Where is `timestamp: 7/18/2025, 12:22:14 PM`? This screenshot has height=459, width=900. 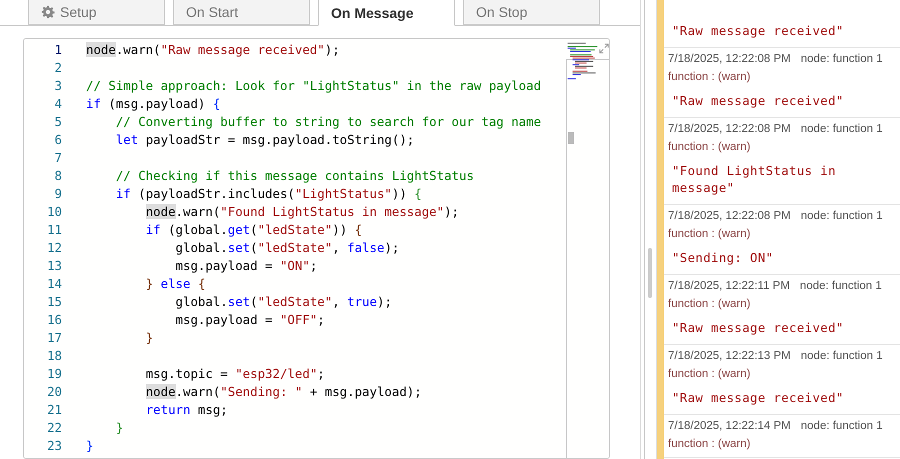
timestamp: 7/18/2025, 12:22:14 PM is located at coordinates (729, 426).